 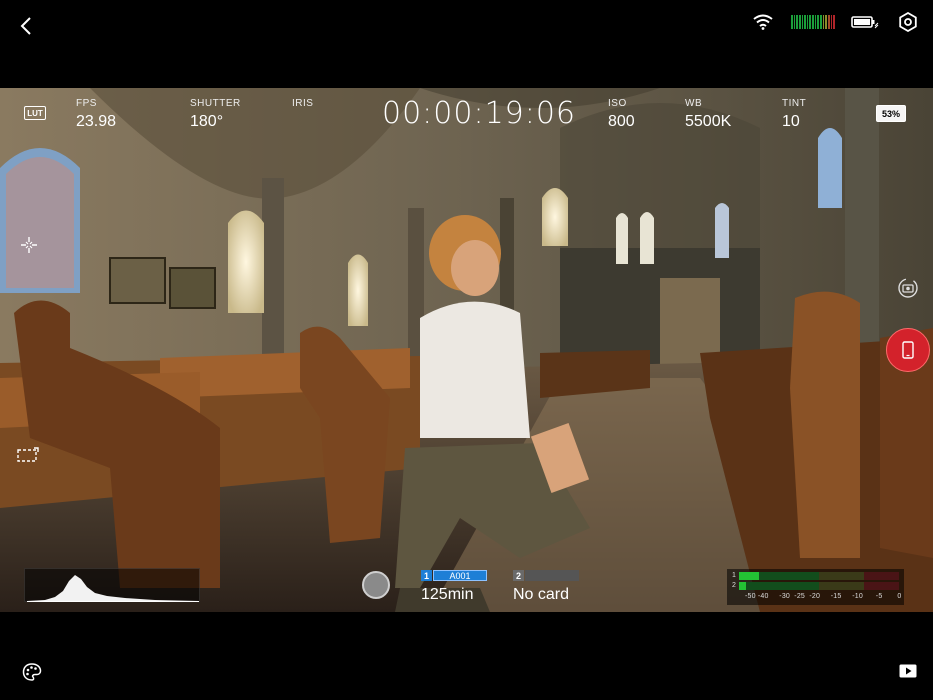 I want to click on chevron-left-icon, so click(x=25, y=26).